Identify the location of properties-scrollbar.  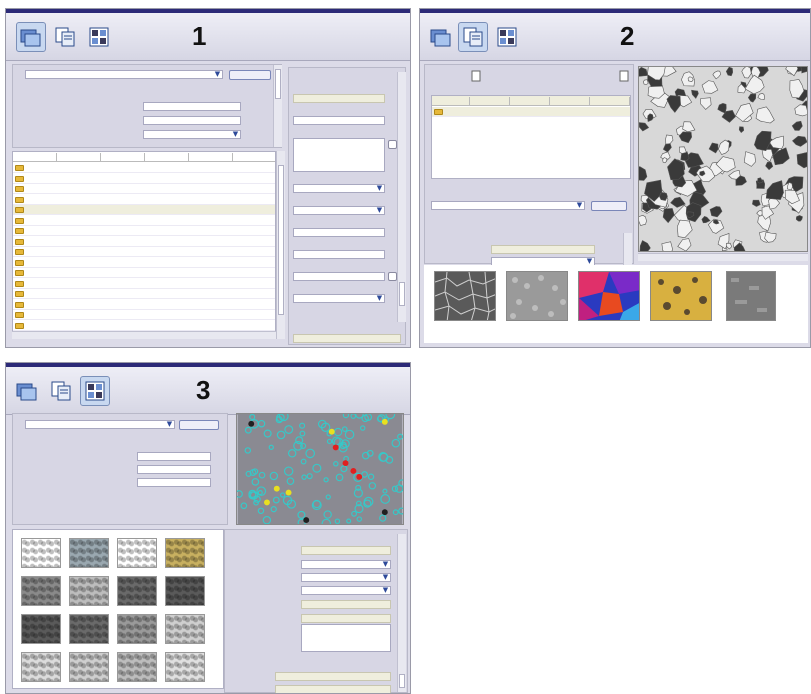
(401, 197).